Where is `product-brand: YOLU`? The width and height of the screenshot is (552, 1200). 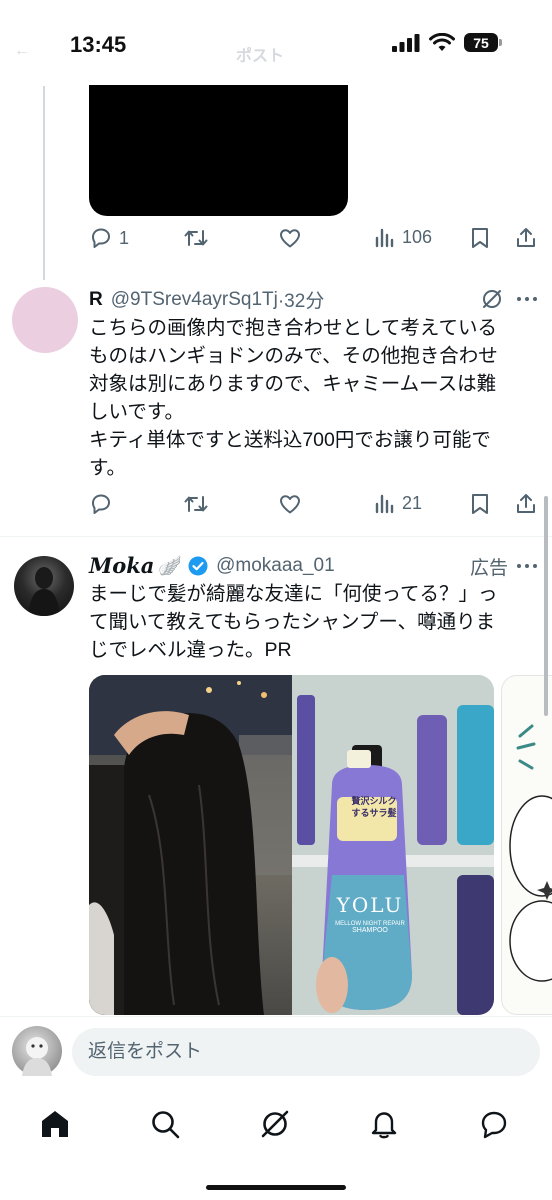
product-brand: YOLU is located at coordinates (370, 905).